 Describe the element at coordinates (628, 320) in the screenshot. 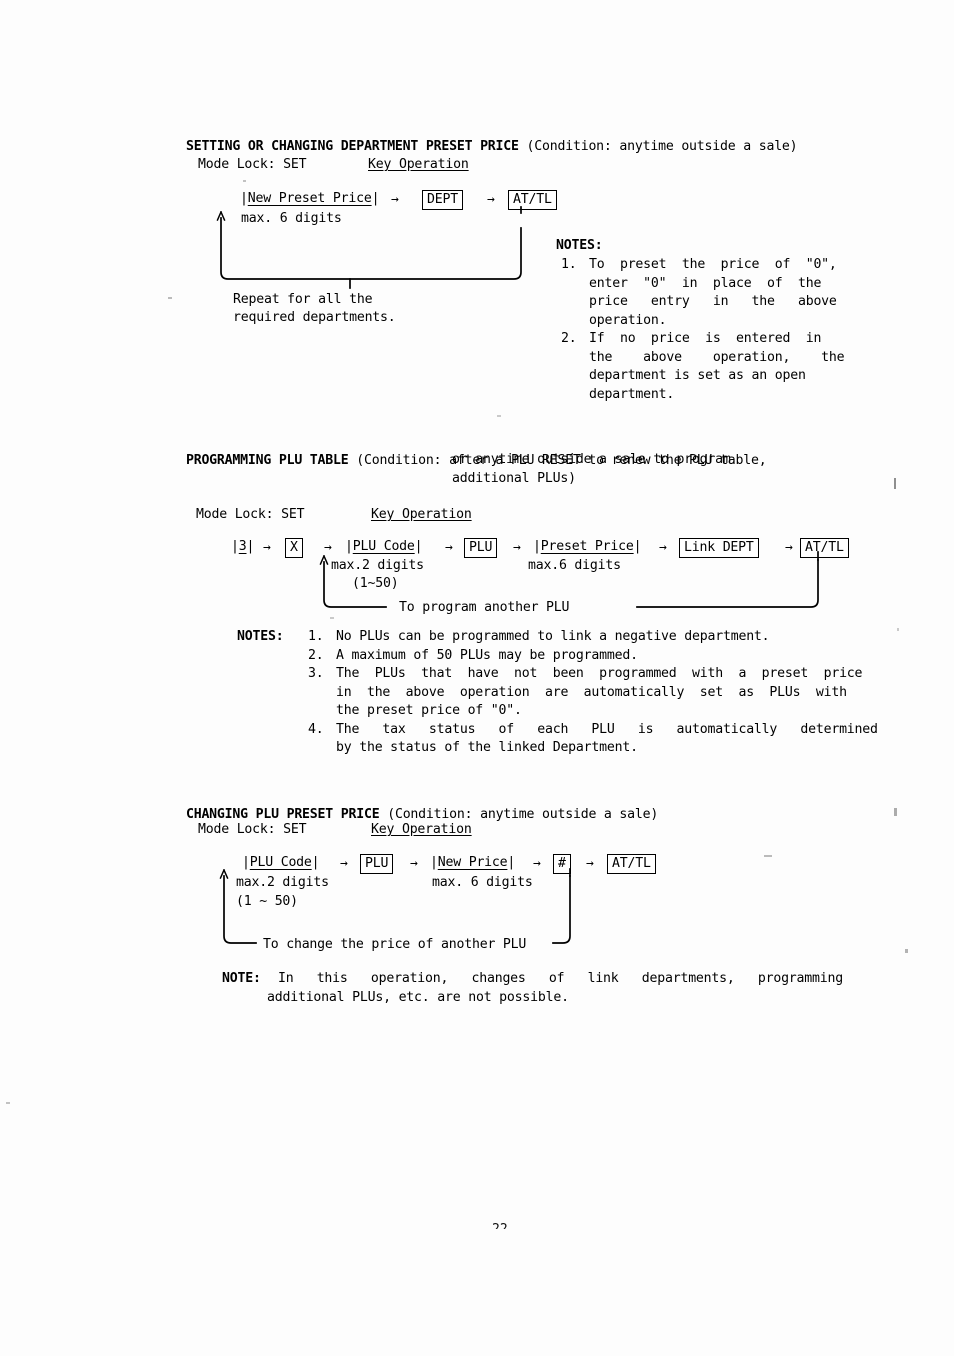

I see `note-text-1-1-l4: operation.` at that location.